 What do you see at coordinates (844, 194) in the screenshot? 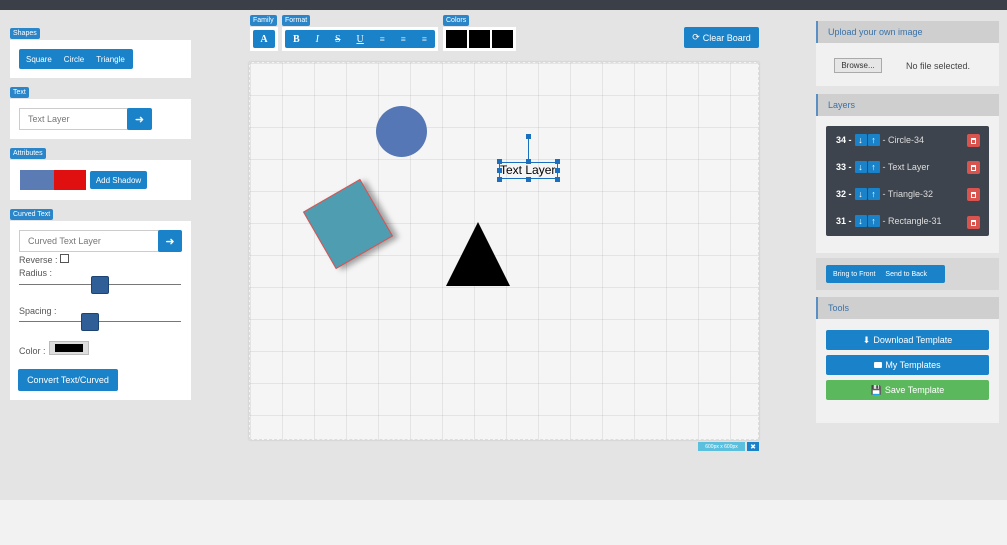
I see `layer-number: 32 -` at bounding box center [844, 194].